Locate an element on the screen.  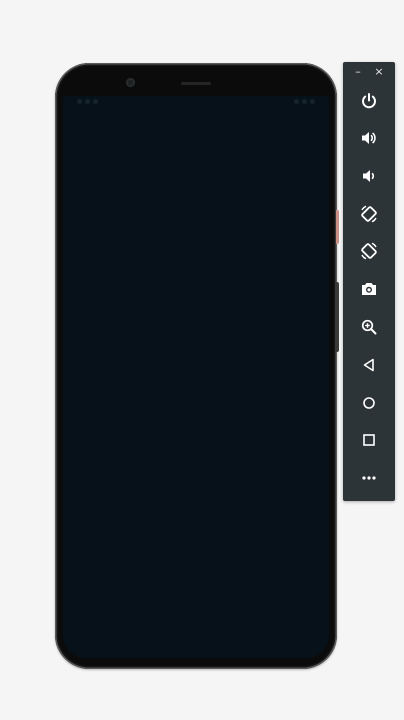
home-circle-icon is located at coordinates (369, 403).